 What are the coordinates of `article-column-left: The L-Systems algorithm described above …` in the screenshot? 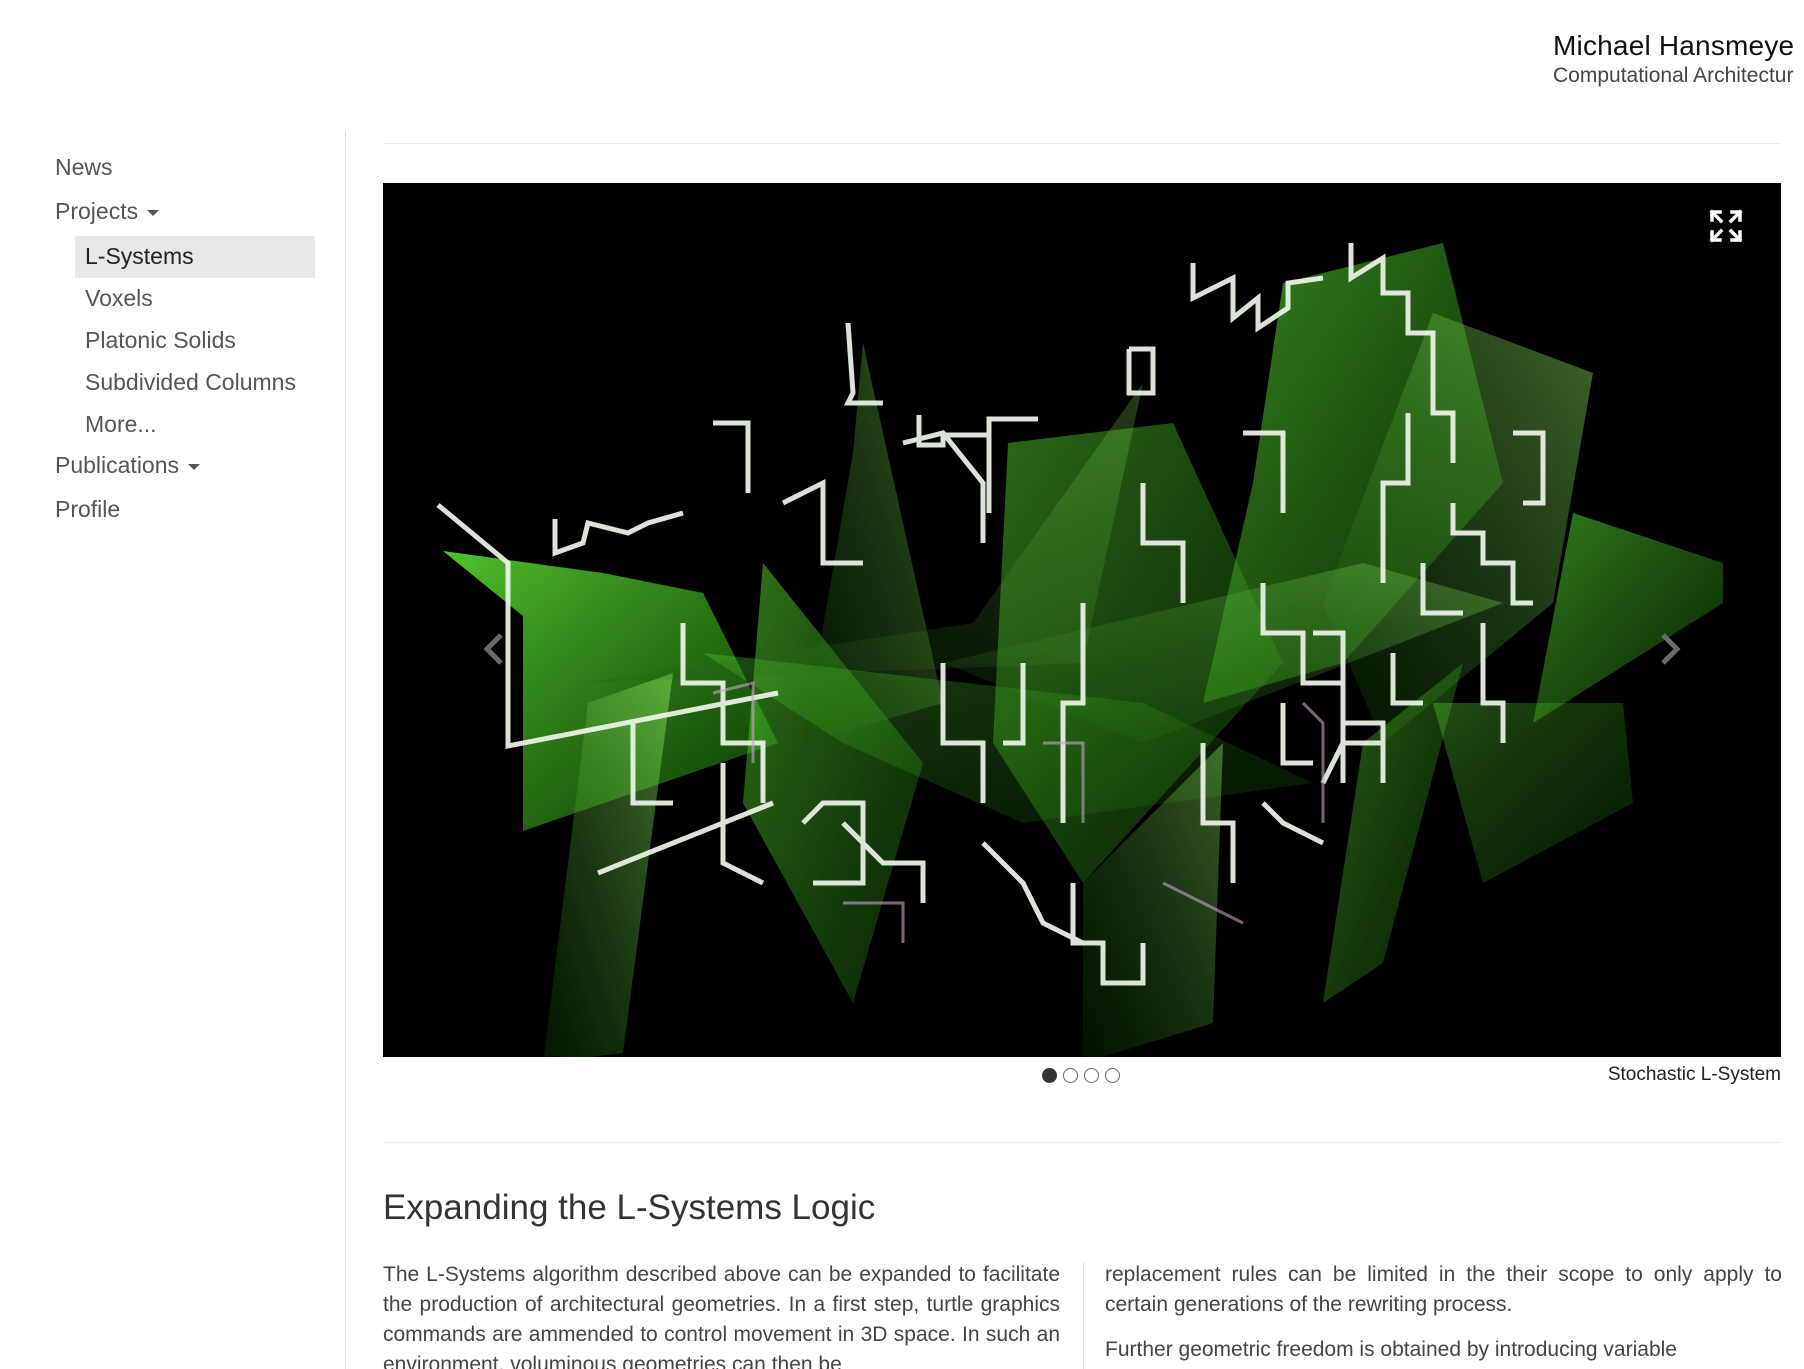 It's located at (721, 1314).